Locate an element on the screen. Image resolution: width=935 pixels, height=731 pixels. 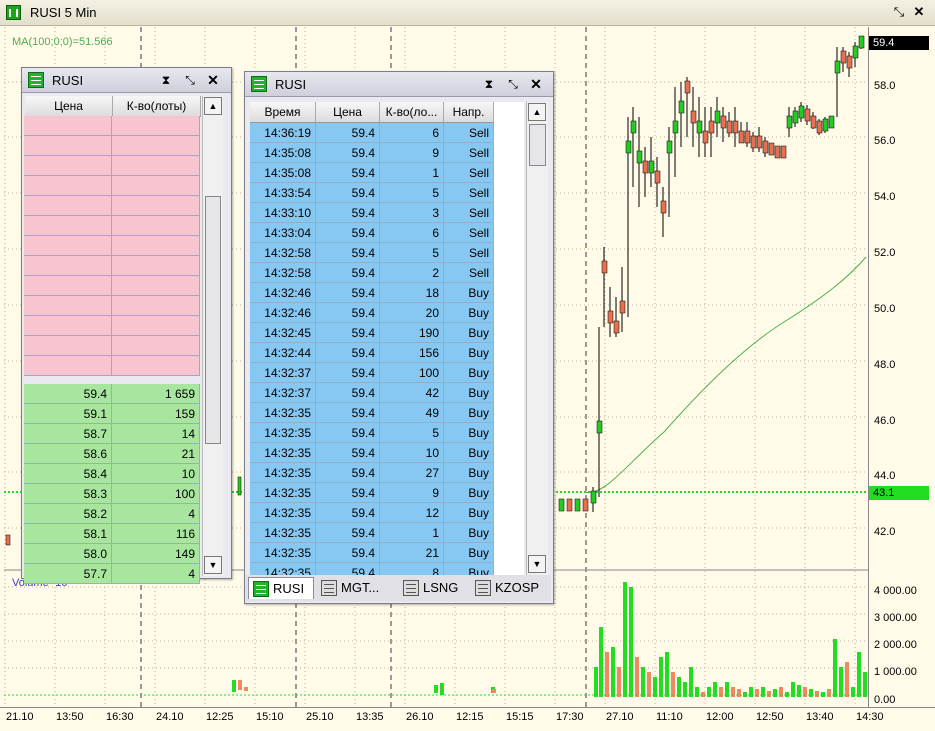
col-qty-header: К-во(лоты) is located at coordinates (157, 106).